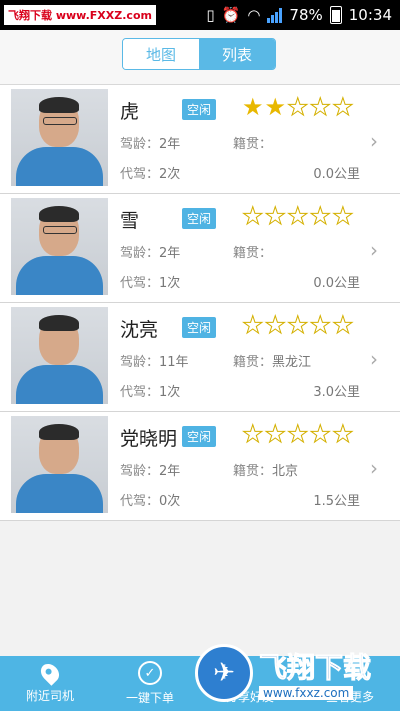  I want to click on driver-name: 沈亮, so click(139, 330).